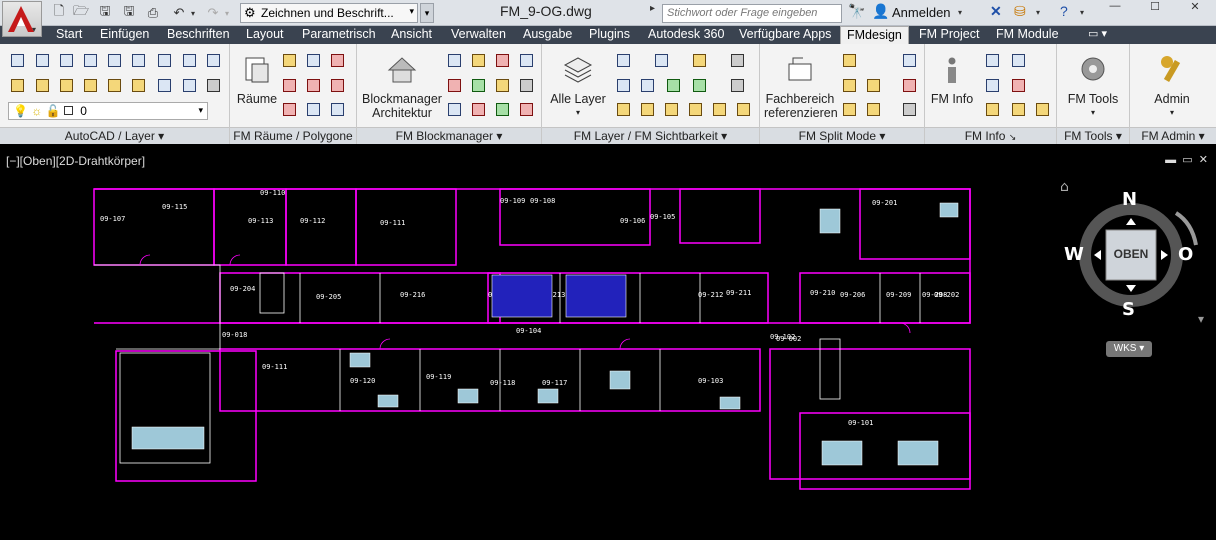  I want to click on fm-info-button: FM Info, so click(952, 80).